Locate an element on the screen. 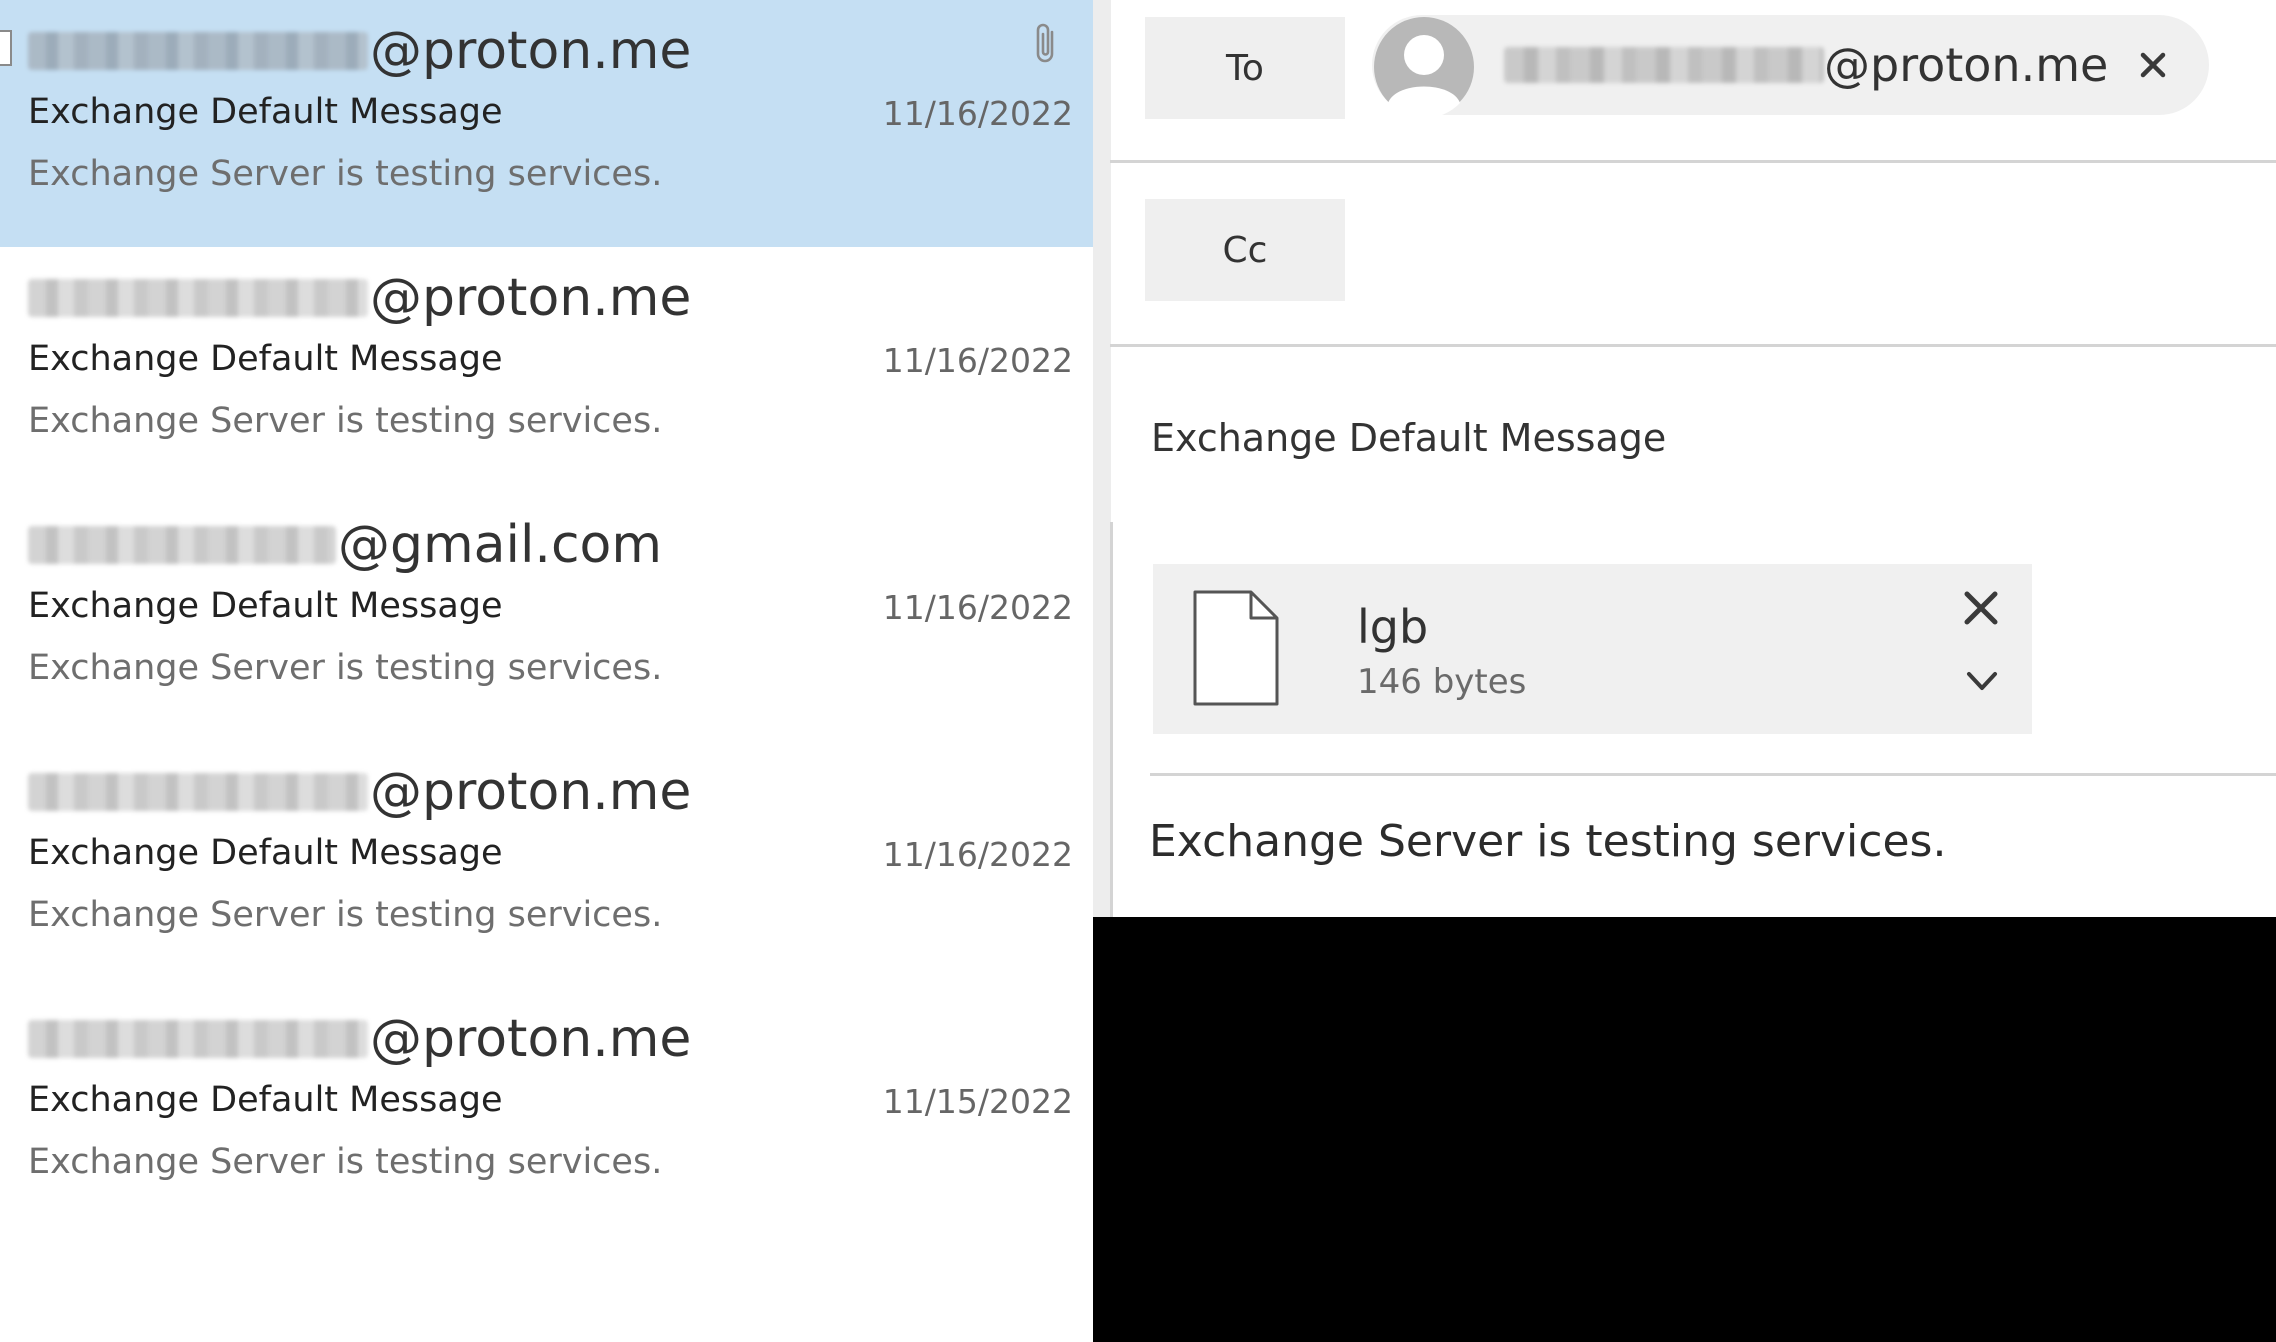 The height and width of the screenshot is (1342, 2276). recipient-address: @proton.me is located at coordinates (1806, 65).